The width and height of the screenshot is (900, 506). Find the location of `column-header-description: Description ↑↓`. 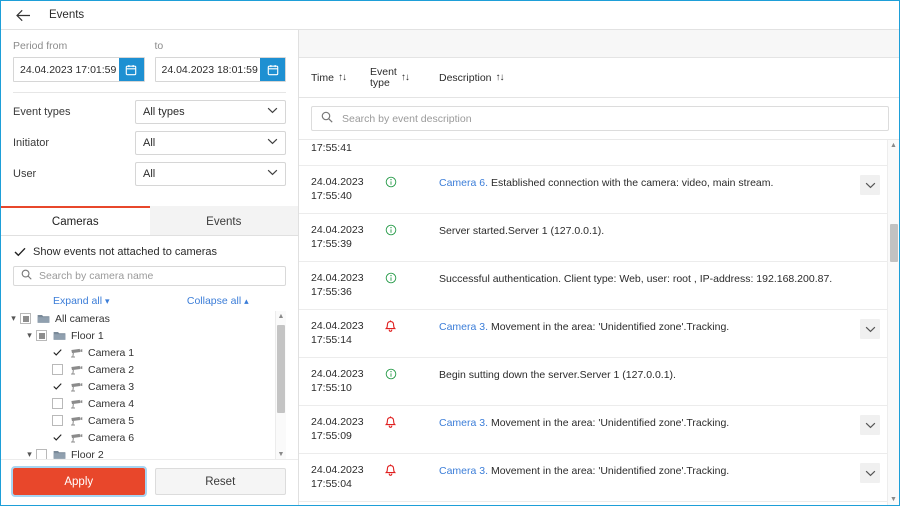

column-header-description: Description ↑↓ is located at coordinates (472, 77).